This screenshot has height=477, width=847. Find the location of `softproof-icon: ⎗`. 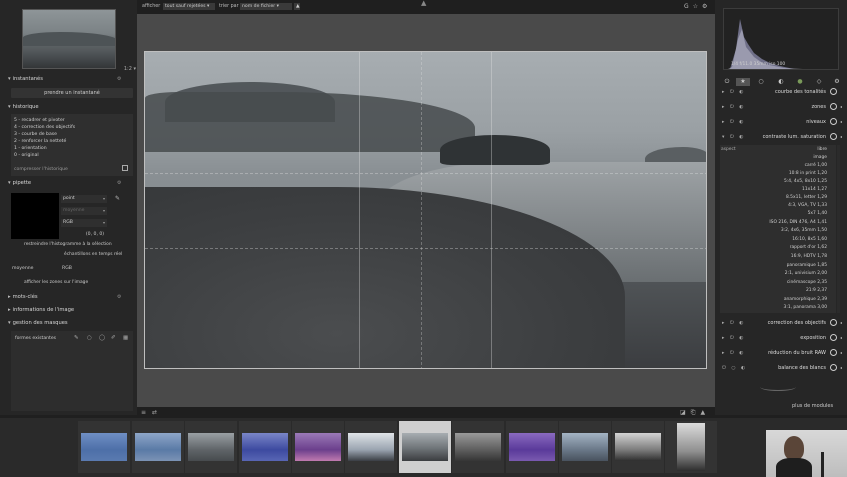

softproof-icon: ⎗ is located at coordinates (696, 412).